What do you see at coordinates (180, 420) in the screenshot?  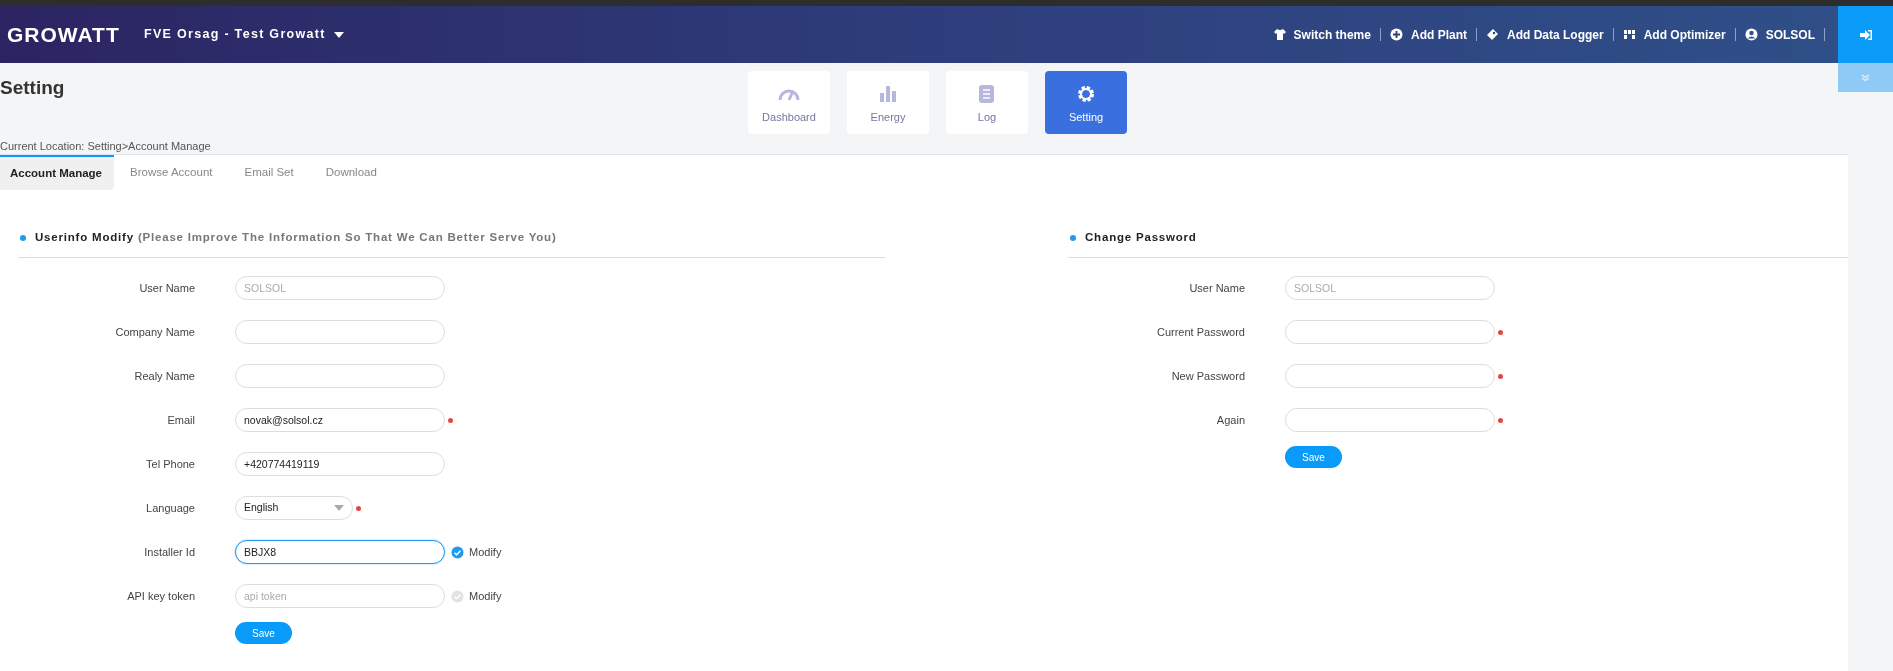 I see `field-label: Email` at bounding box center [180, 420].